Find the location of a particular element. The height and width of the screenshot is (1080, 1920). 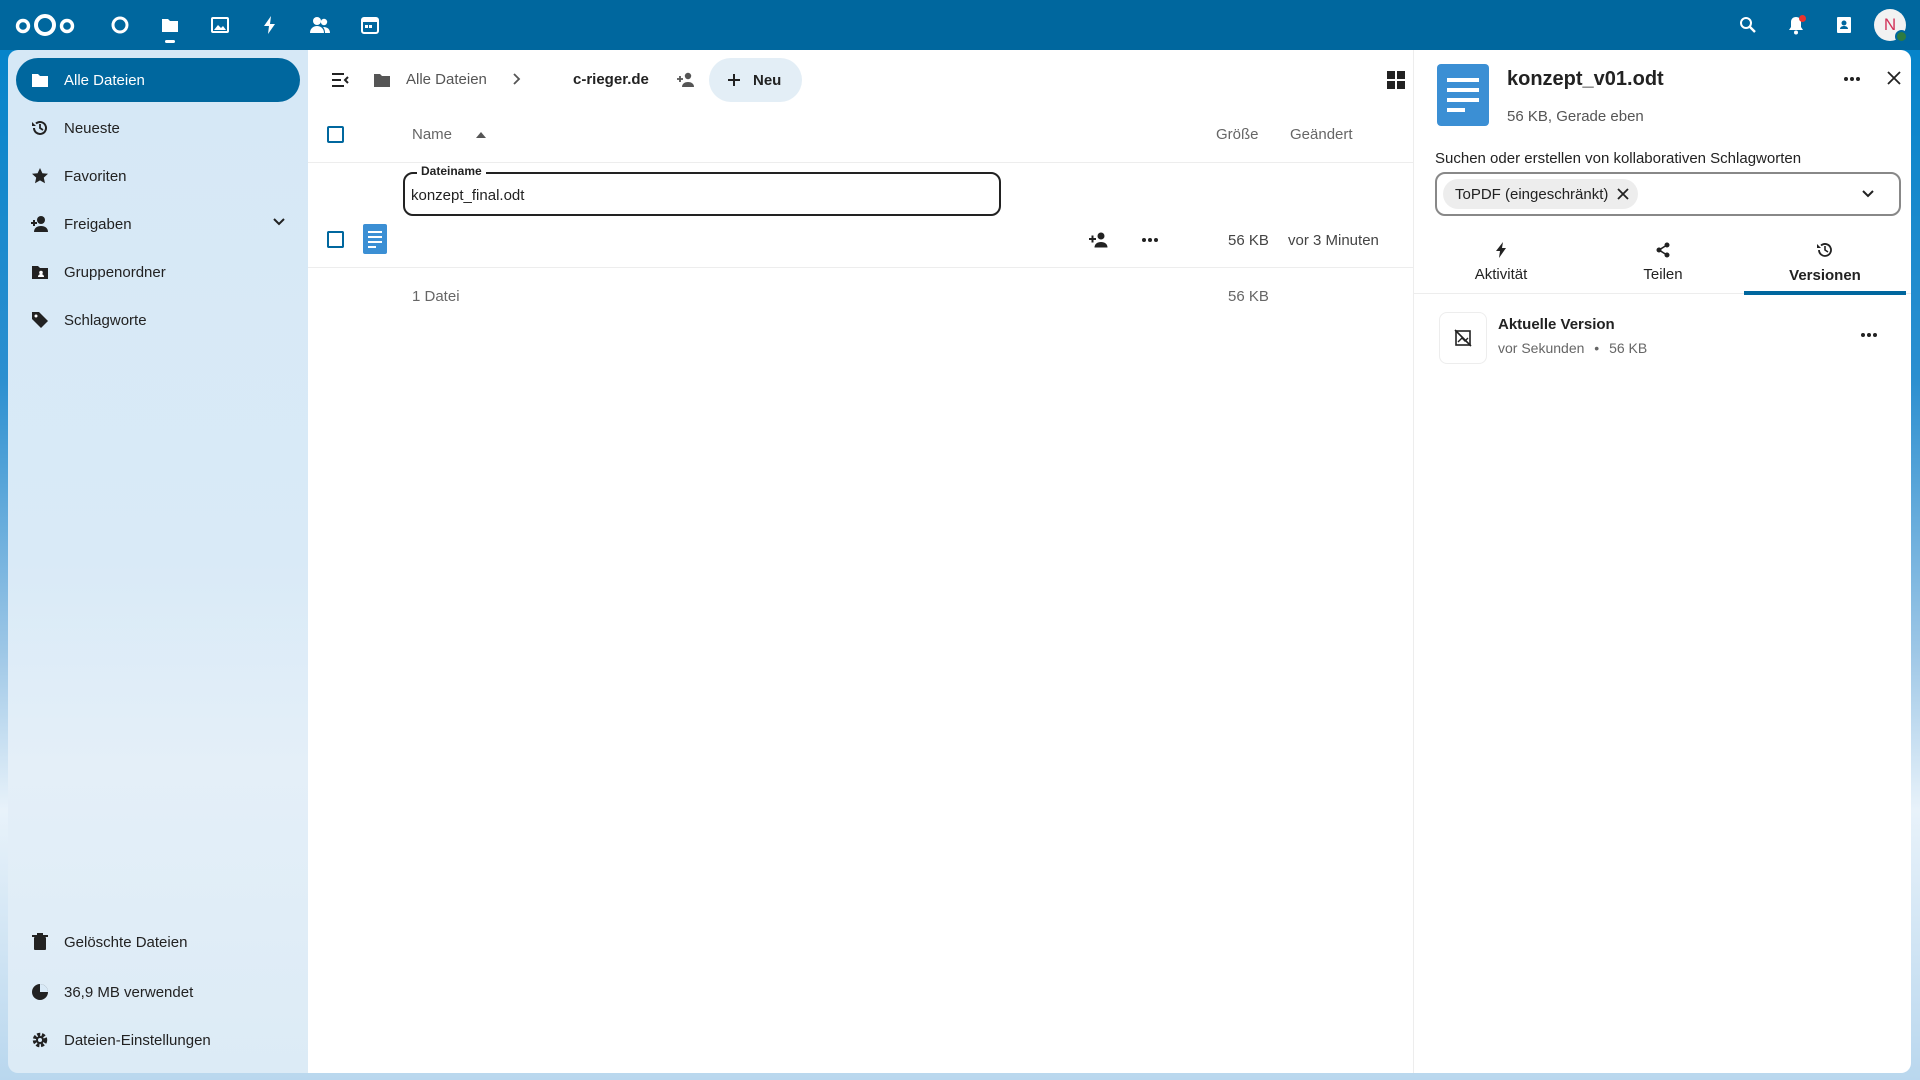

bell-icon is located at coordinates (1796, 25).